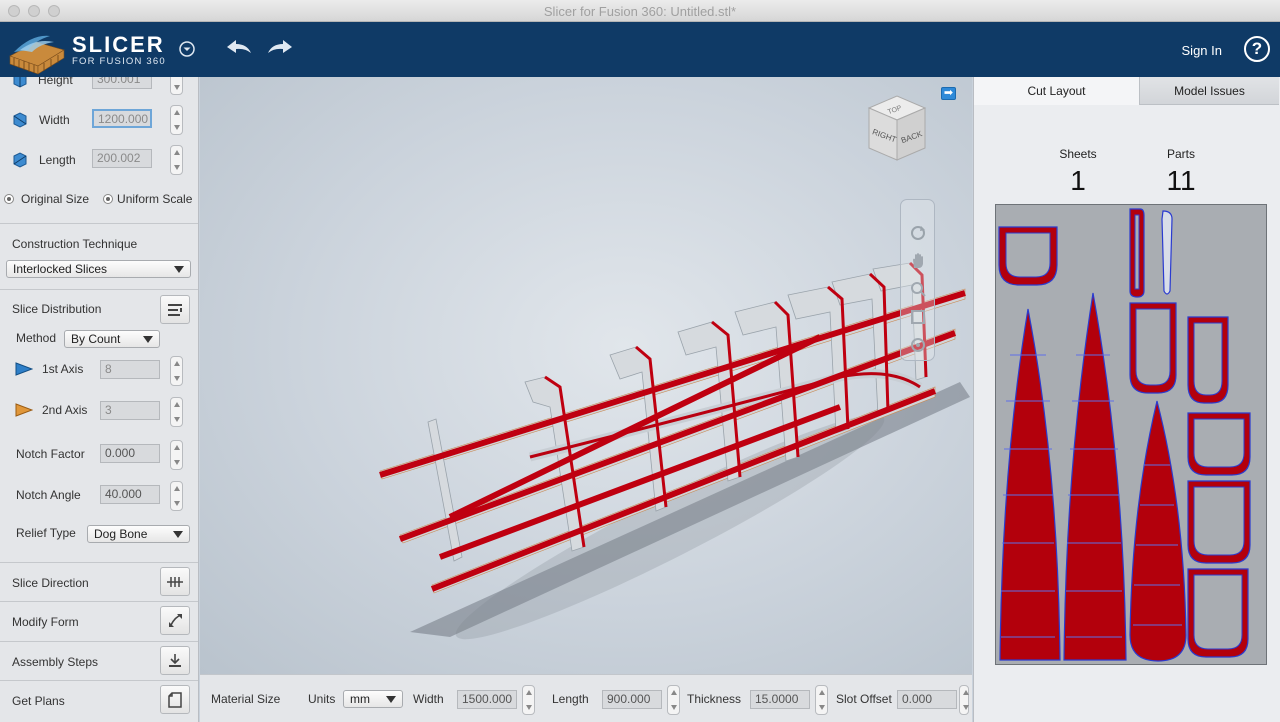 This screenshot has height=722, width=1280. Describe the element at coordinates (632, 699) in the screenshot. I see `sheet-length-input: 900.000` at that location.